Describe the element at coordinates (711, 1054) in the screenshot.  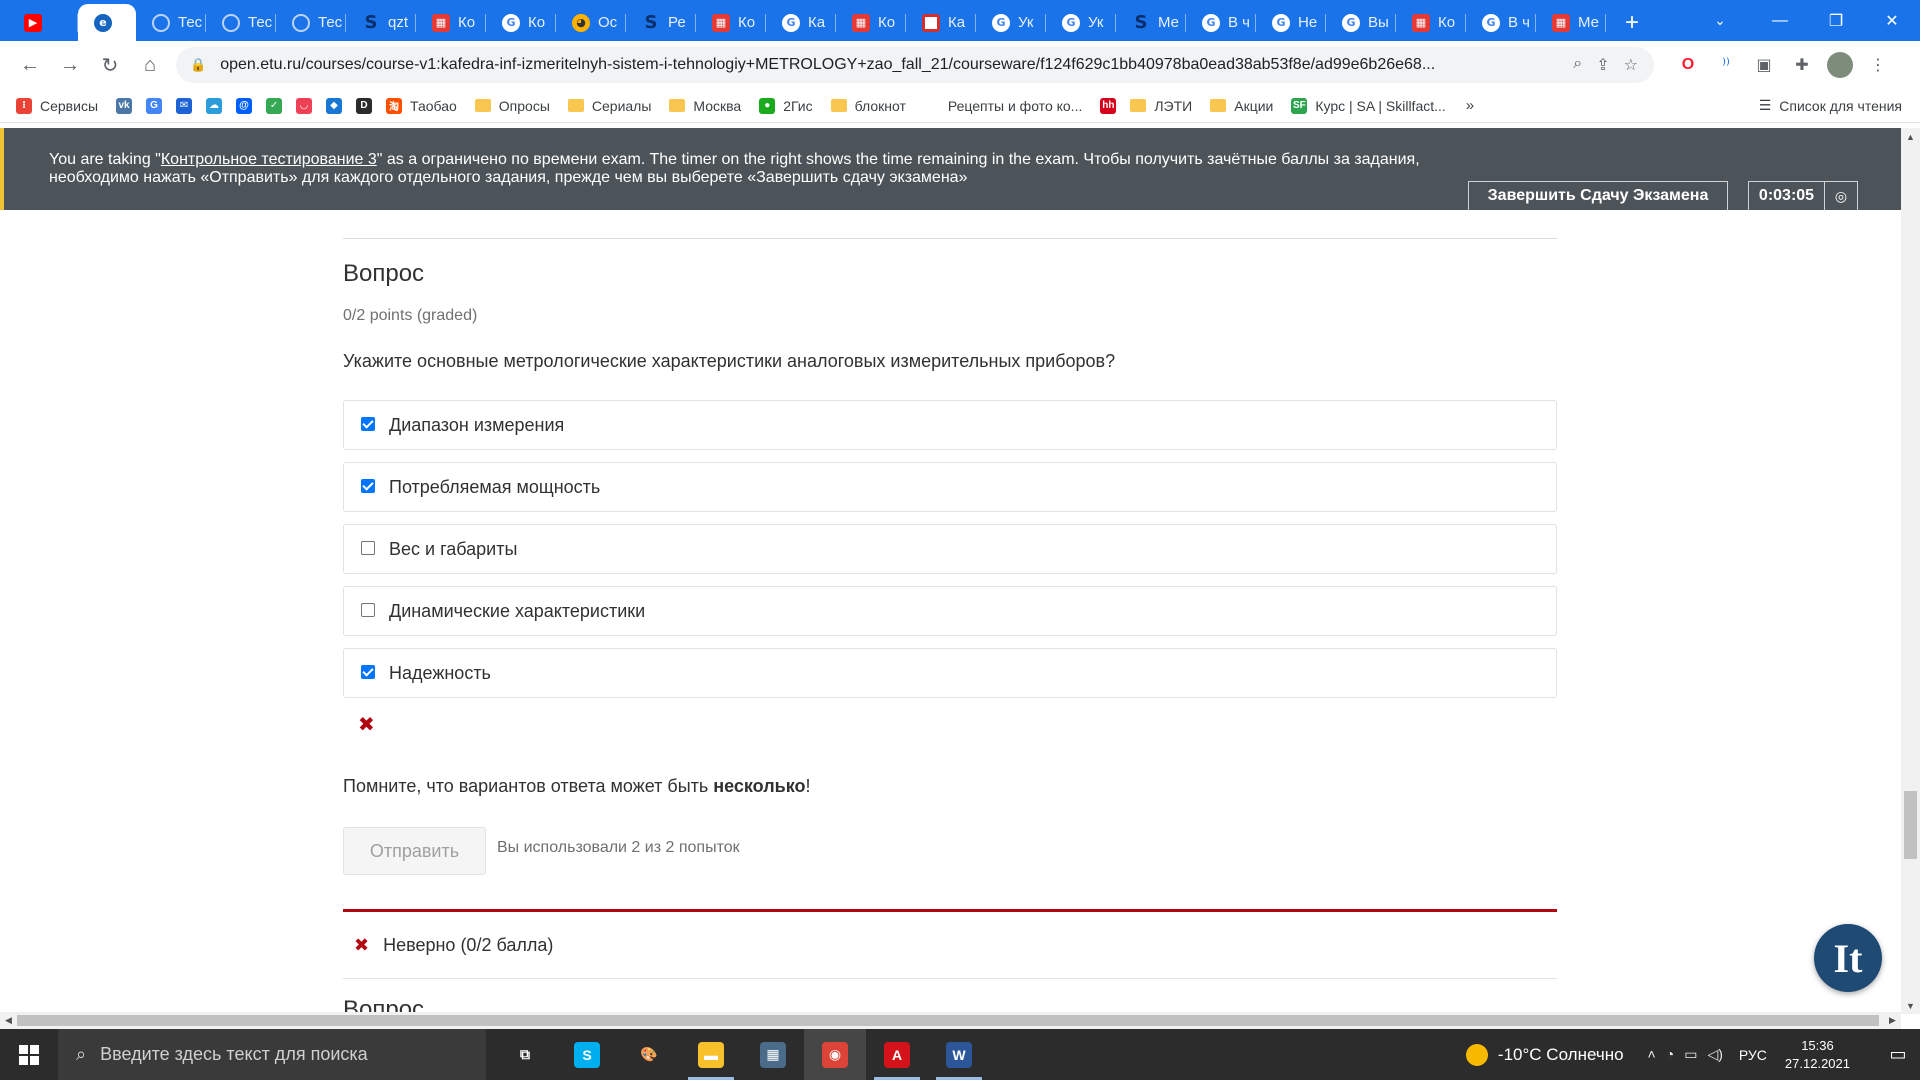
I see `taskbar-app: ▬` at that location.